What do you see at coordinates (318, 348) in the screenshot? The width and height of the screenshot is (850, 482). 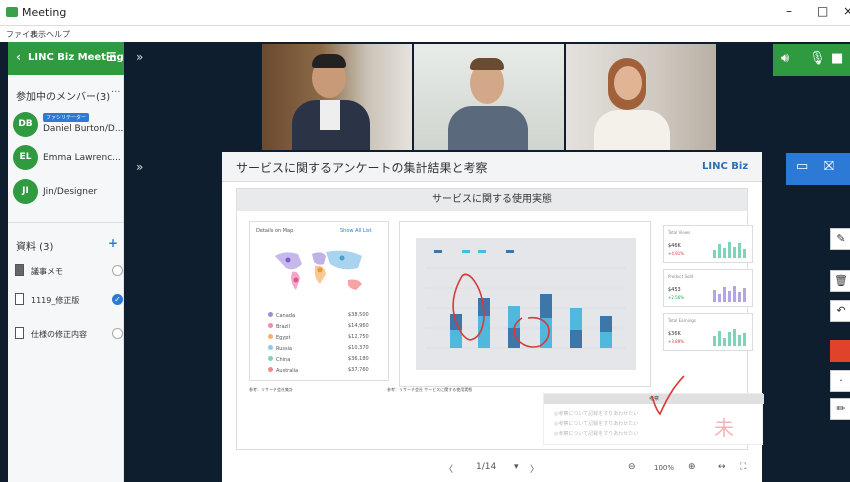 I see `country-row: Russia $10,370` at bounding box center [318, 348].